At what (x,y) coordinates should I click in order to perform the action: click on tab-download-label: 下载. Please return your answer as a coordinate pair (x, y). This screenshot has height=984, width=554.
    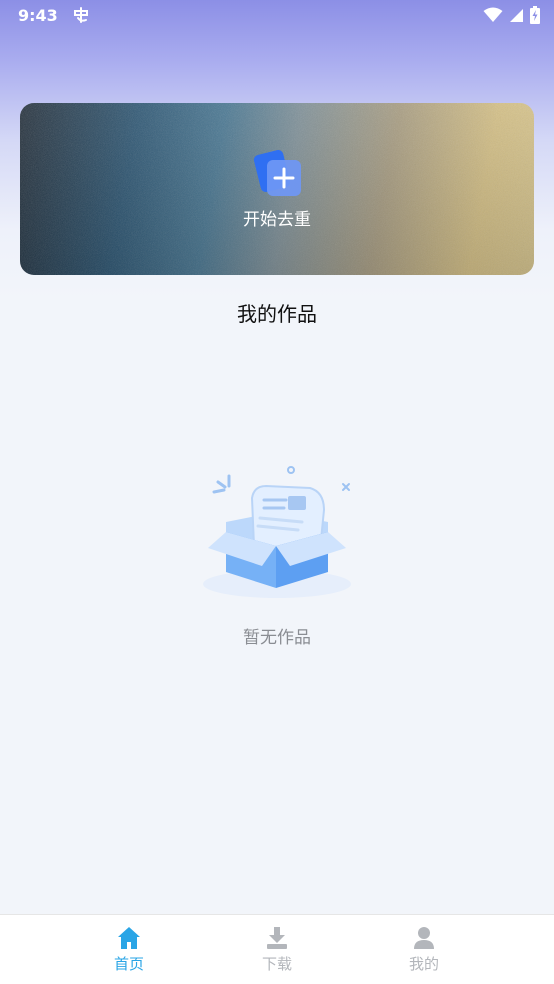
    Looking at the image, I should click on (276, 964).